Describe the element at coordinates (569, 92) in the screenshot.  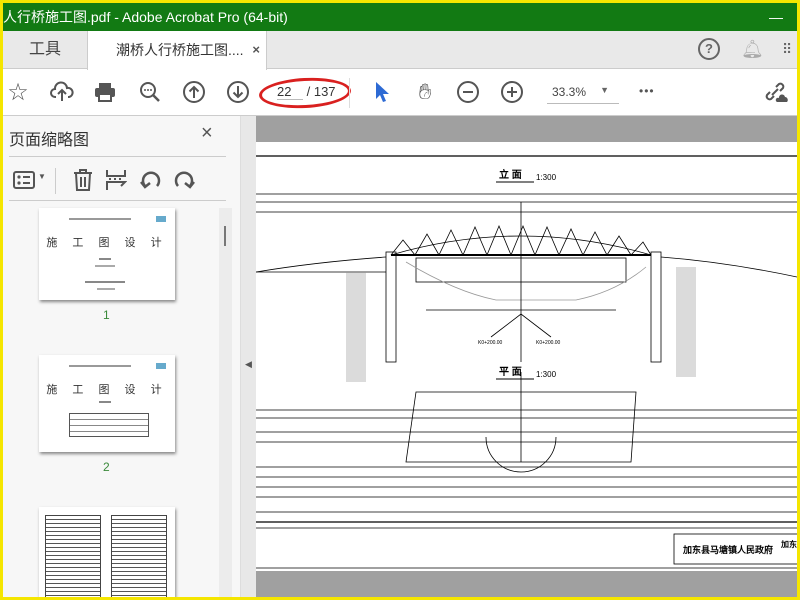
I see `zoom-level-value: 33.3%` at that location.